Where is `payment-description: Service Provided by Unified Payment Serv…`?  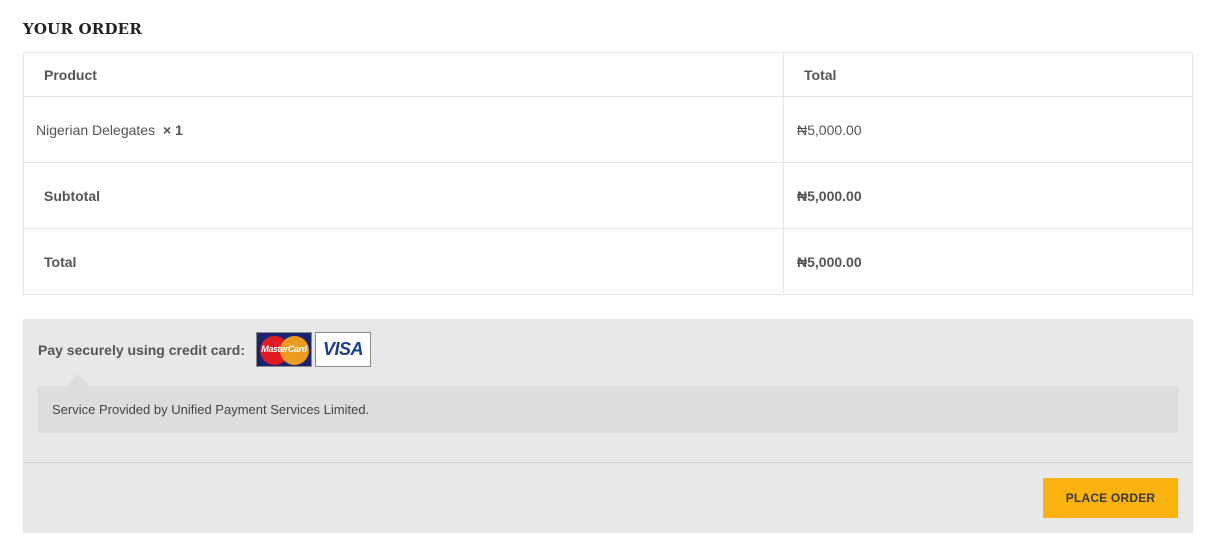 payment-description: Service Provided by Unified Payment Serv… is located at coordinates (211, 409).